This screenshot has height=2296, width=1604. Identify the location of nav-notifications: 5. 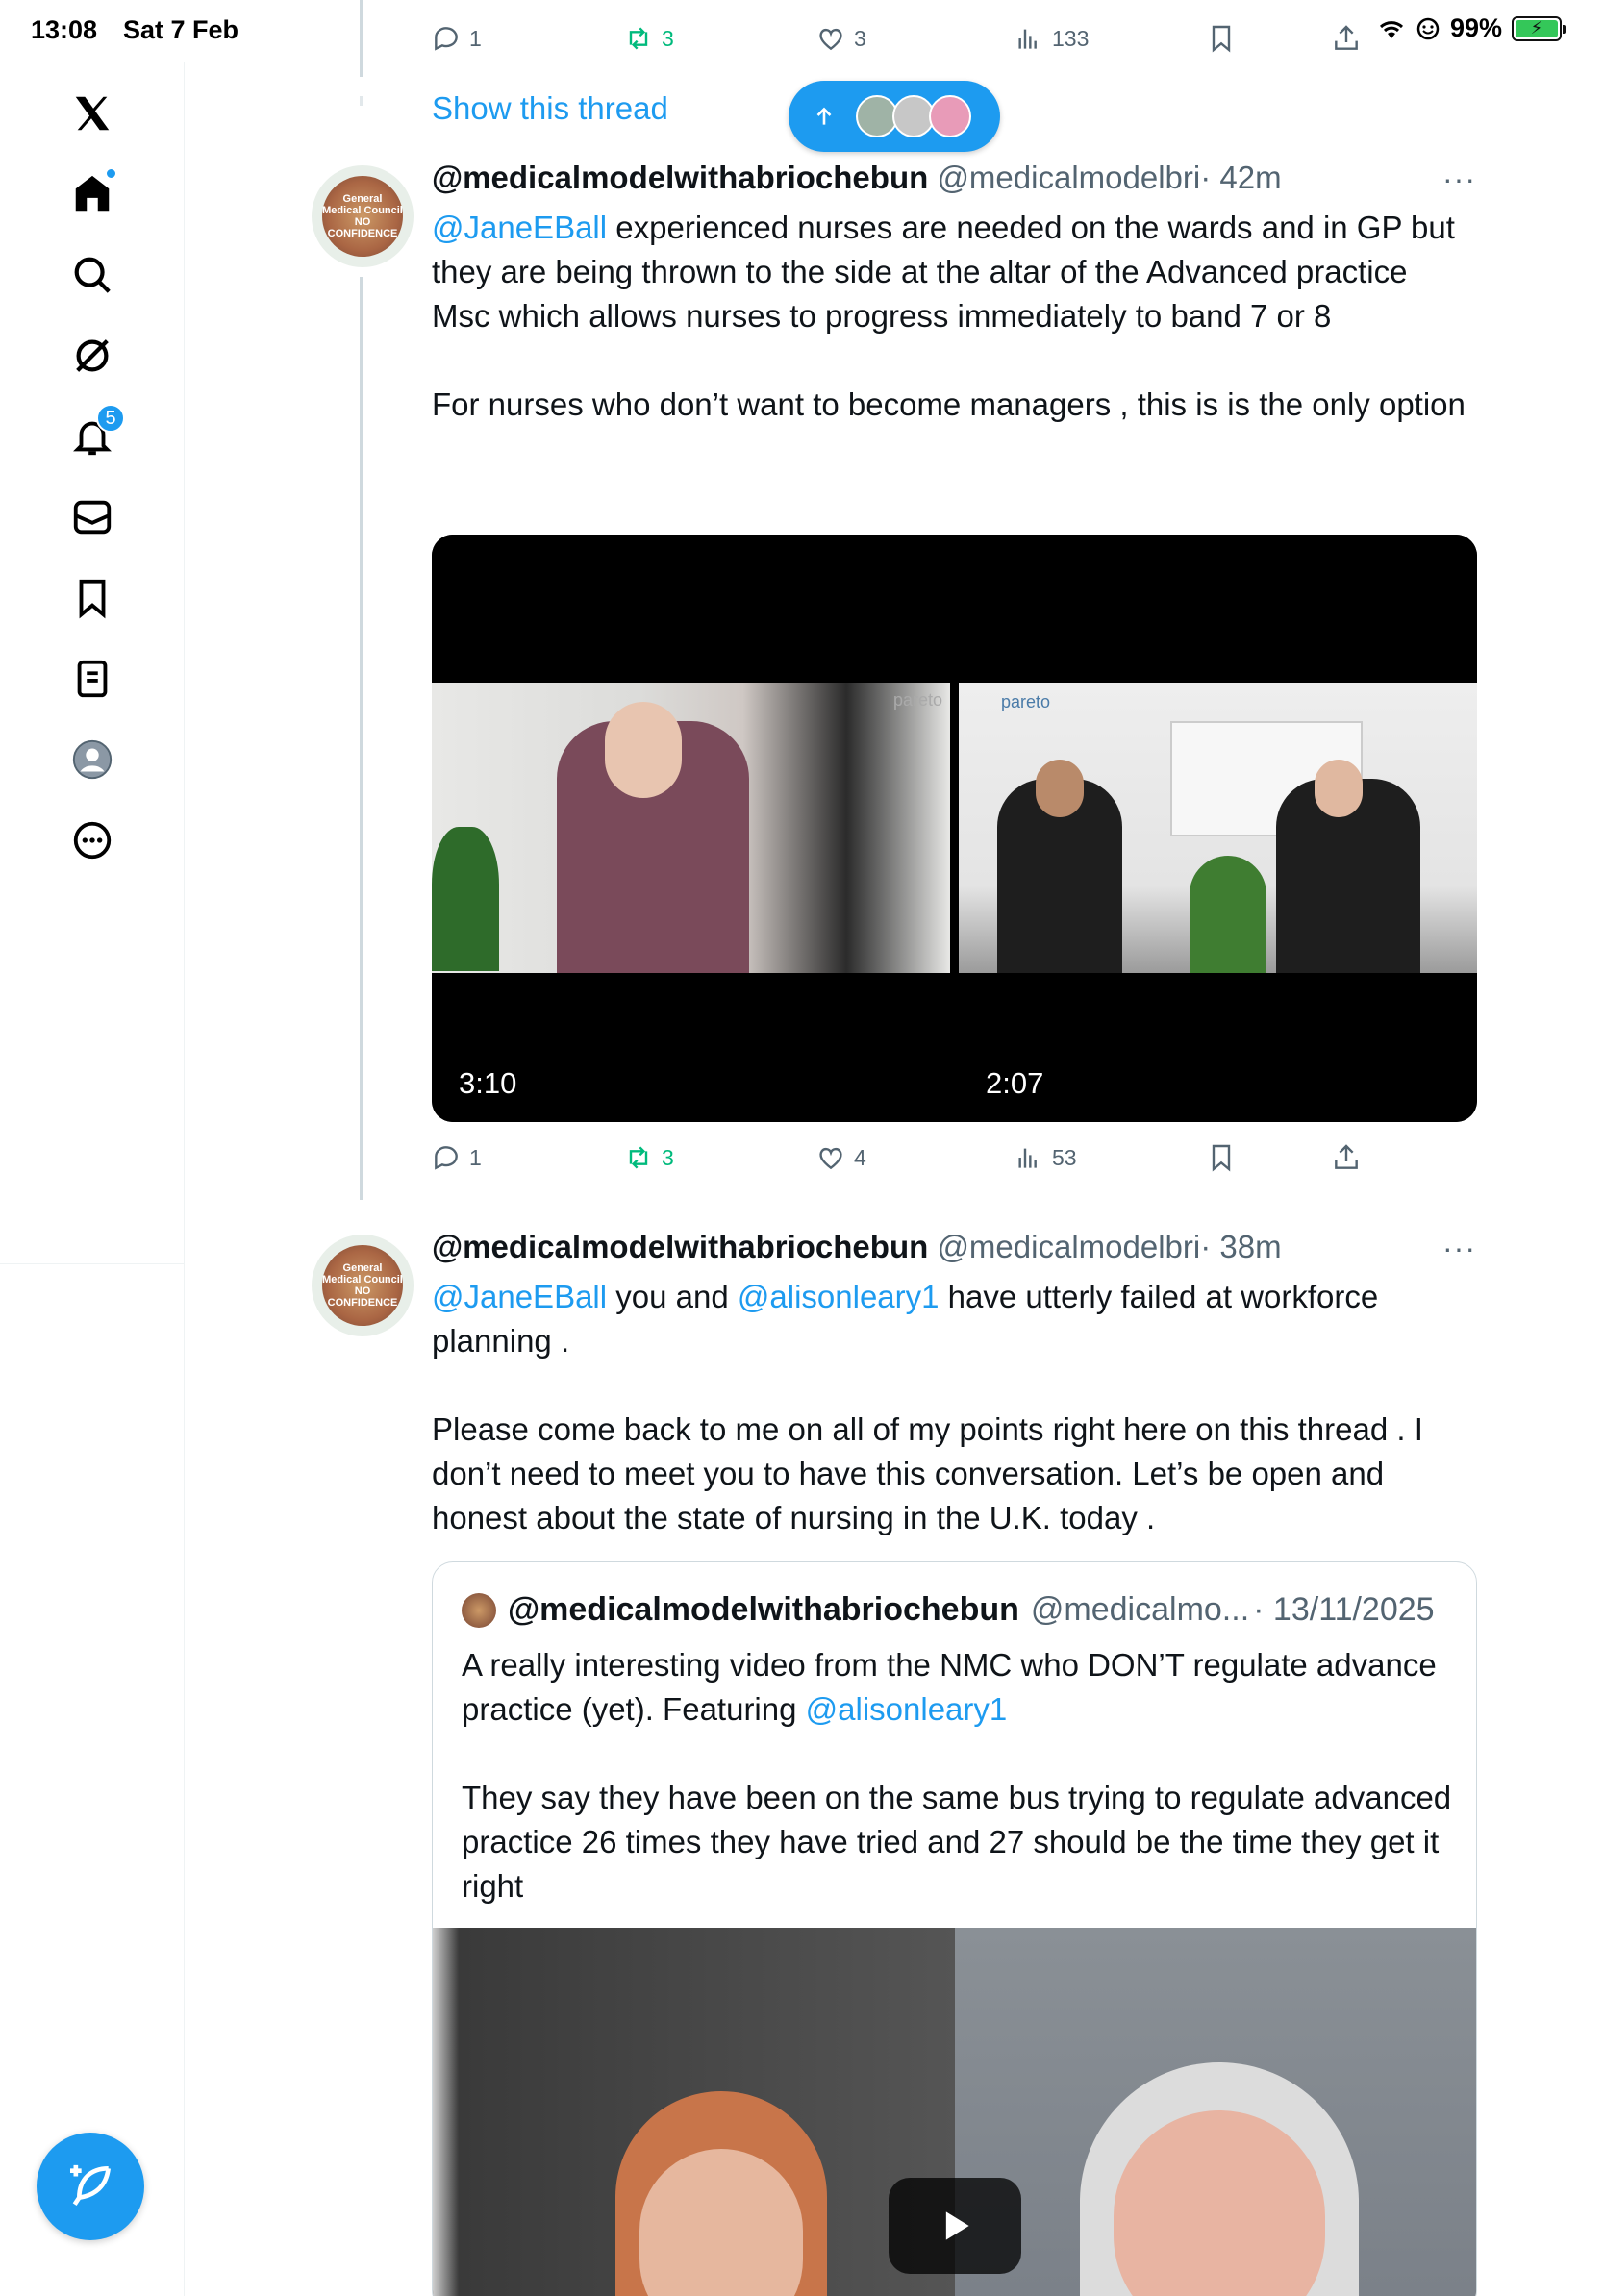
(92, 436).